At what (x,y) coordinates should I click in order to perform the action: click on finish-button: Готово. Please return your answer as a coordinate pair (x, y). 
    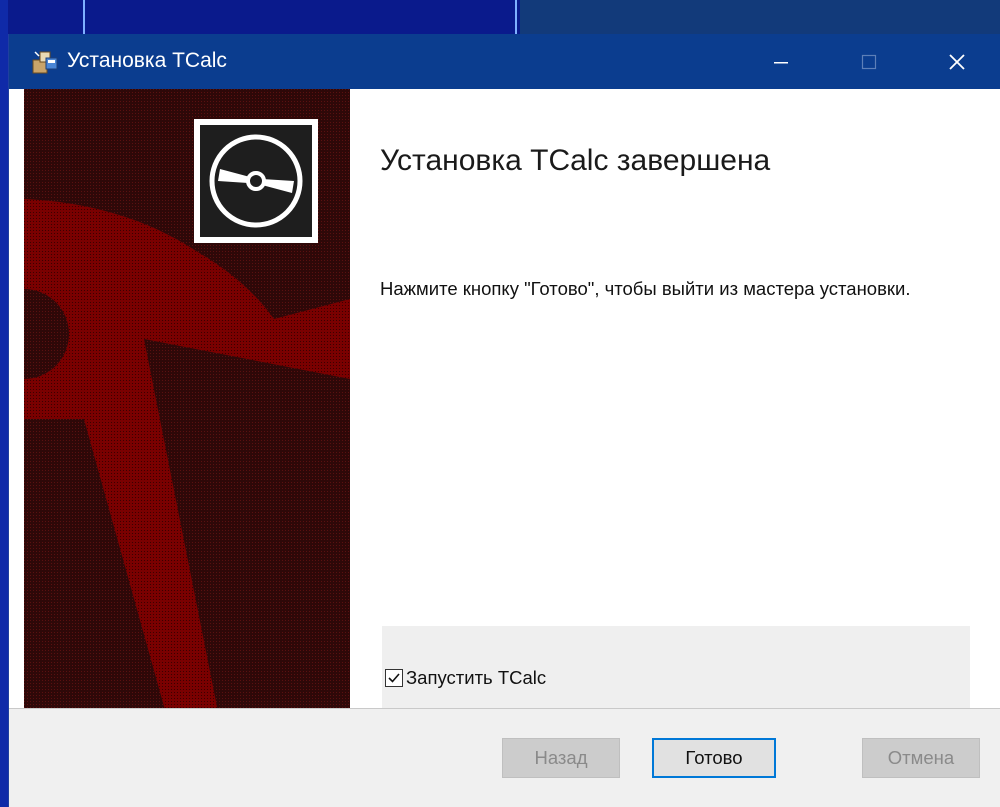
    Looking at the image, I should click on (714, 758).